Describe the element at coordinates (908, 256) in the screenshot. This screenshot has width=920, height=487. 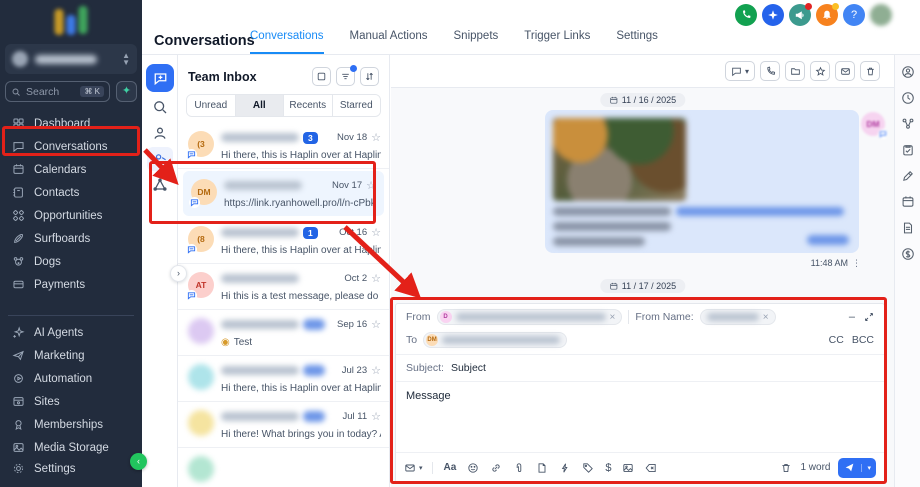
I see `payments-button` at that location.